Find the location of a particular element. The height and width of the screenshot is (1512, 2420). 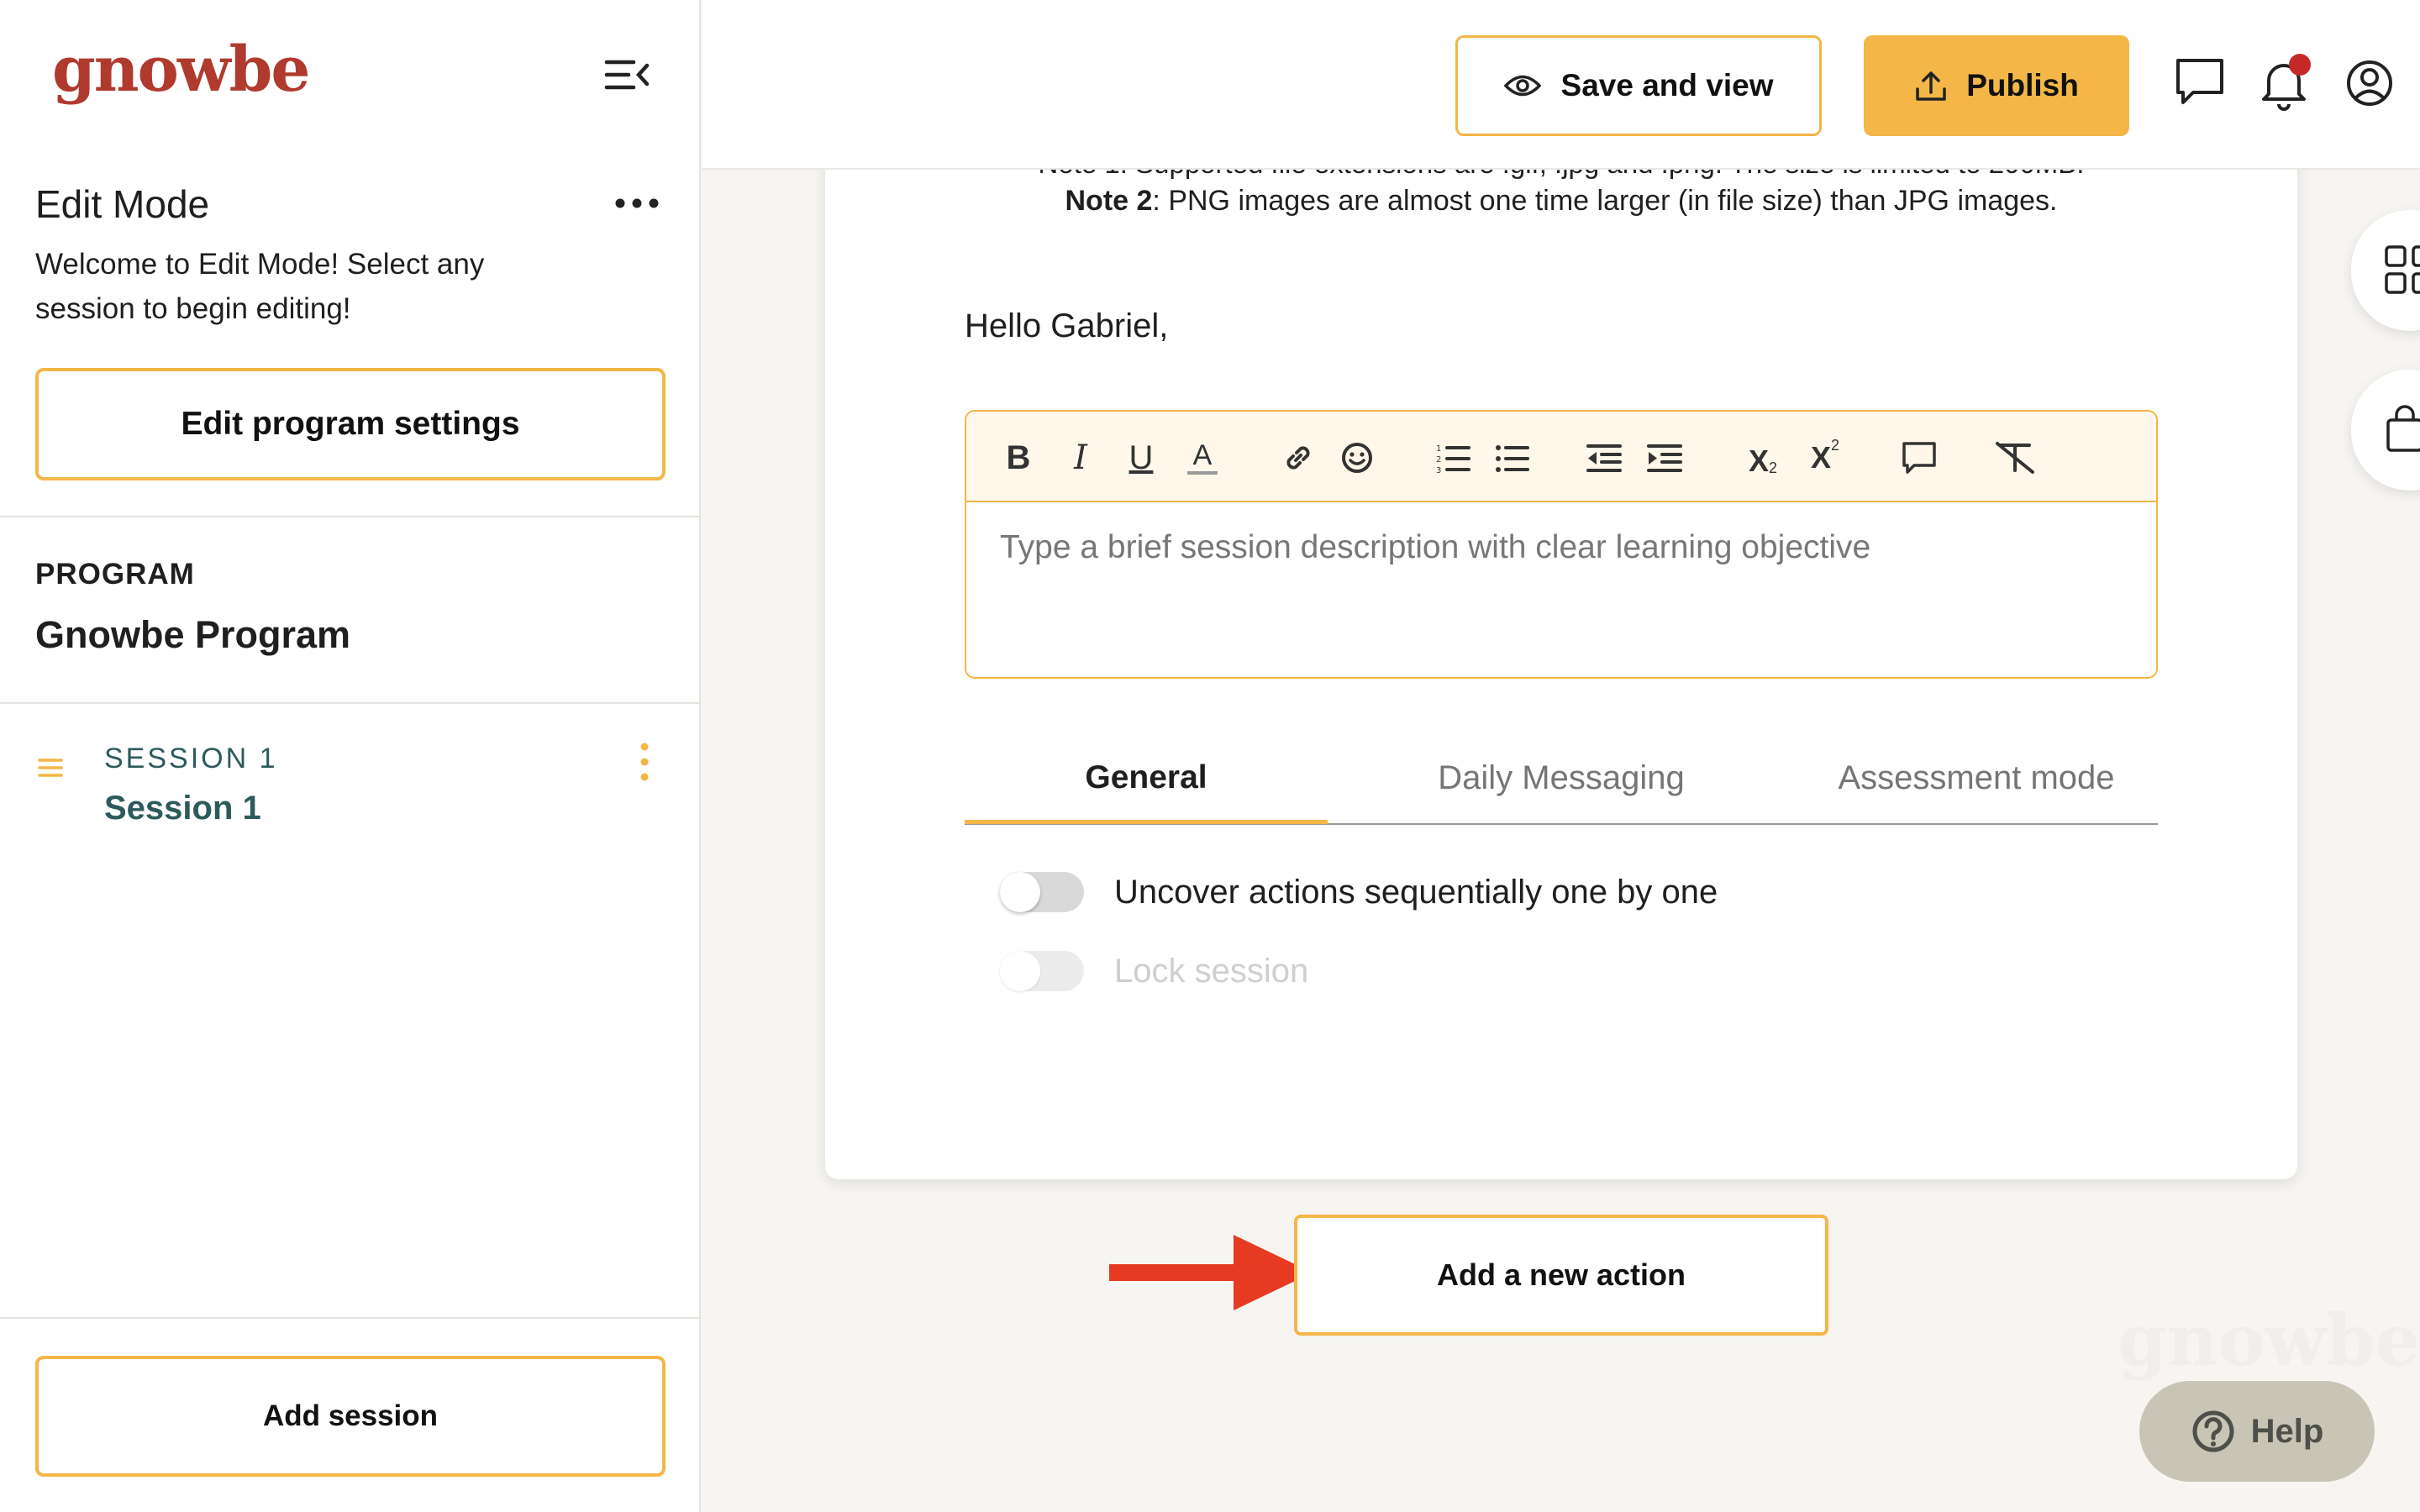

link-icon is located at coordinates (1298, 458).